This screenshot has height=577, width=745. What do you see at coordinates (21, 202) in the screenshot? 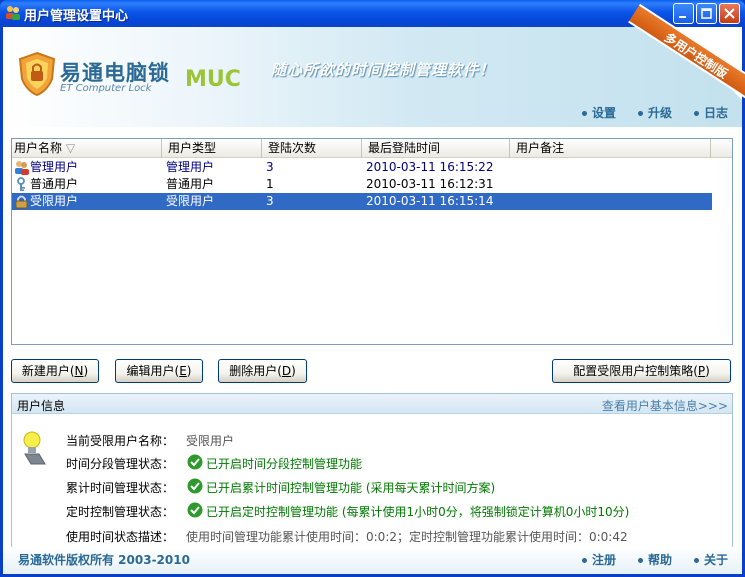
I see `lock-icon` at bounding box center [21, 202].